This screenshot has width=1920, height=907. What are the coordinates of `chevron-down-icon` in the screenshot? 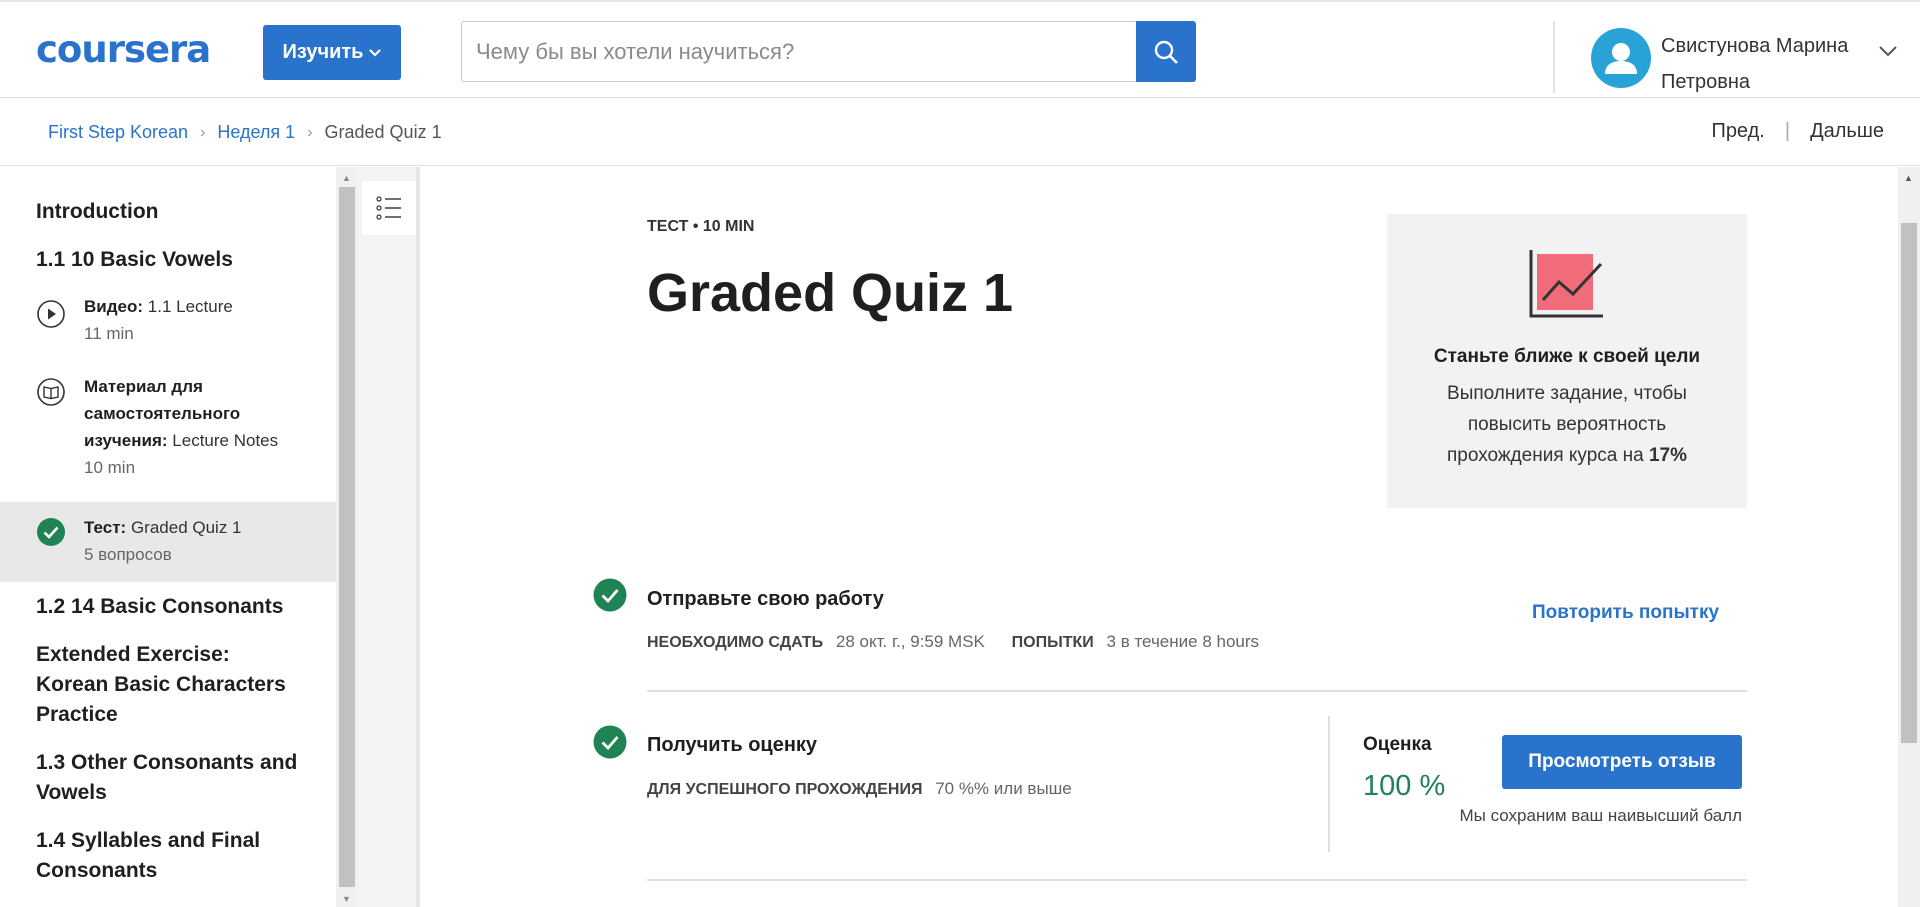 It's located at (375, 52).